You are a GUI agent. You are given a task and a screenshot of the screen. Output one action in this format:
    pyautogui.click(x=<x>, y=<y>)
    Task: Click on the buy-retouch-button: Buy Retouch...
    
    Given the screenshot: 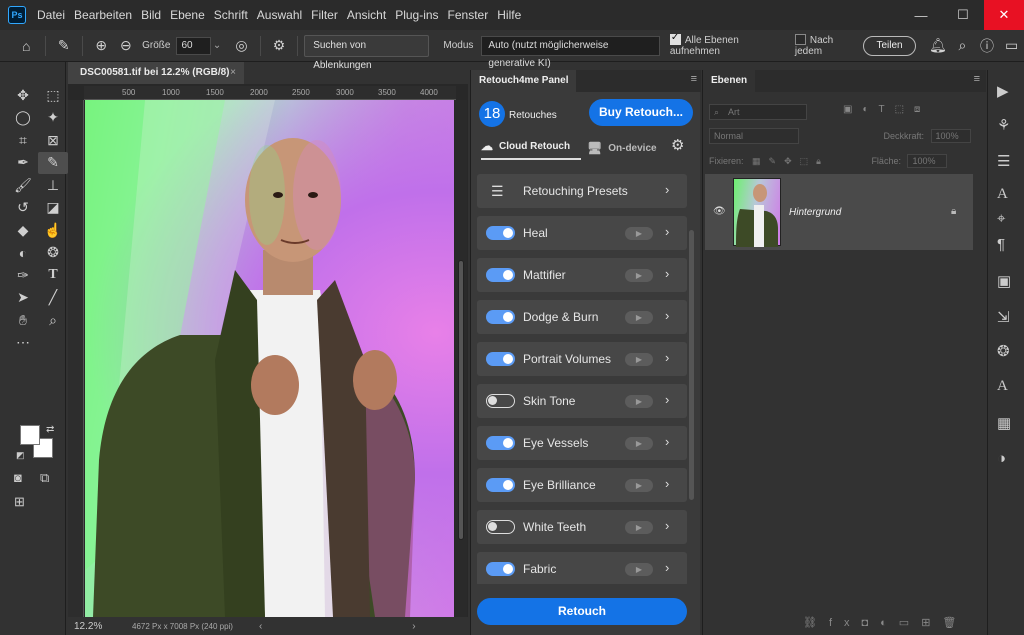 What is the action you would take?
    pyautogui.click(x=641, y=112)
    